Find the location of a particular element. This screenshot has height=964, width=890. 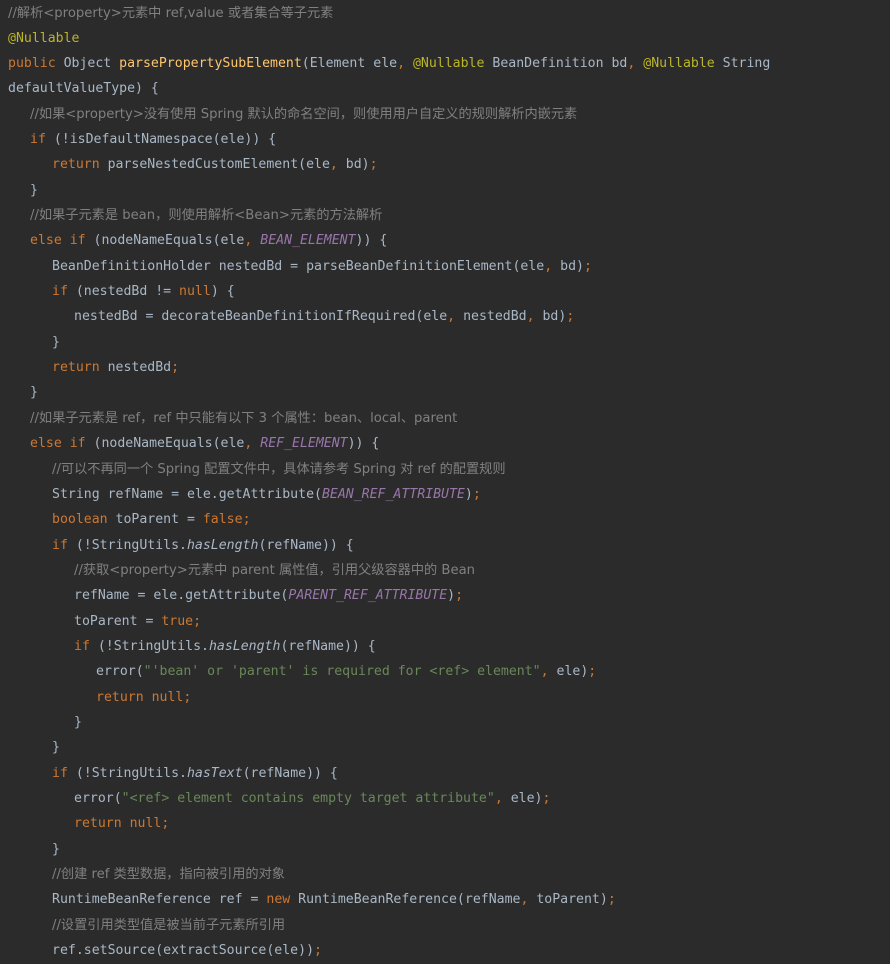

code-line: if (!isDefaultNamespace(ele)) { is located at coordinates (153, 139).